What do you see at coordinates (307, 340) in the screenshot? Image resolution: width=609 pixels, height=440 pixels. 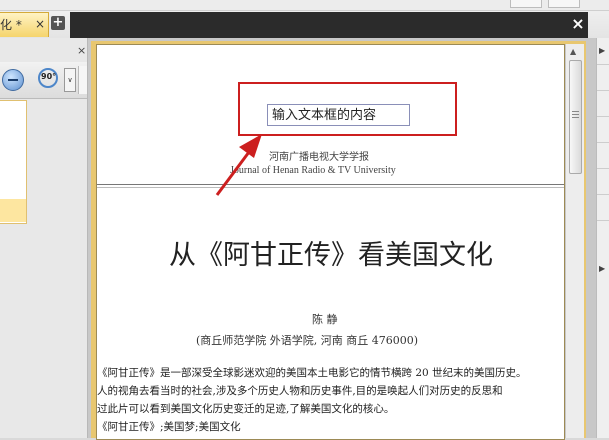 I see `author-affiliation: (商丘师范学院 外语学院, 河南 商丘 476000)` at bounding box center [307, 340].